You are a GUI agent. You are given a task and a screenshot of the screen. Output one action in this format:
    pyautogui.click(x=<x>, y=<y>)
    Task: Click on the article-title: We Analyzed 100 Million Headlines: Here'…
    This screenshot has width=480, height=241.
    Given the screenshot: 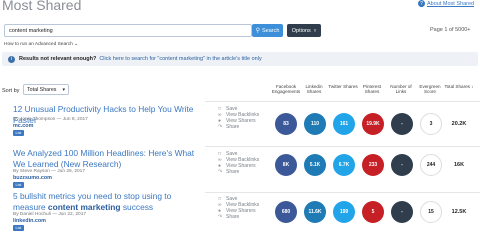 What is the action you would take?
    pyautogui.click(x=108, y=158)
    